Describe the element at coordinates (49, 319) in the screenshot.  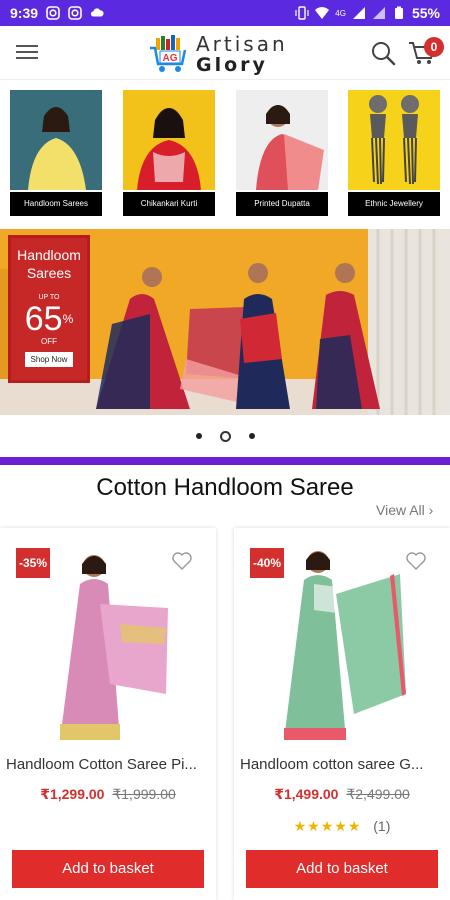
I see `banner-percent: 65%` at that location.